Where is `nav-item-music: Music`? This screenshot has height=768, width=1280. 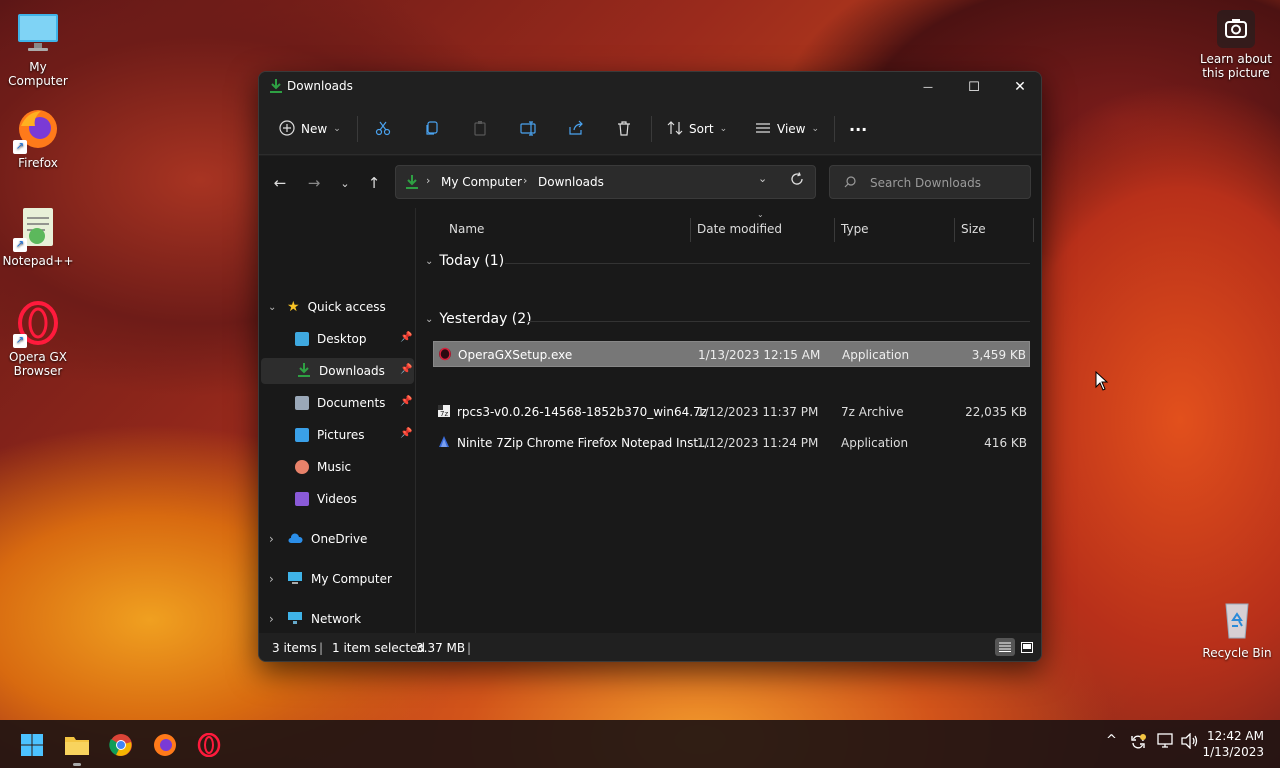 nav-item-music: Music is located at coordinates (354, 467).